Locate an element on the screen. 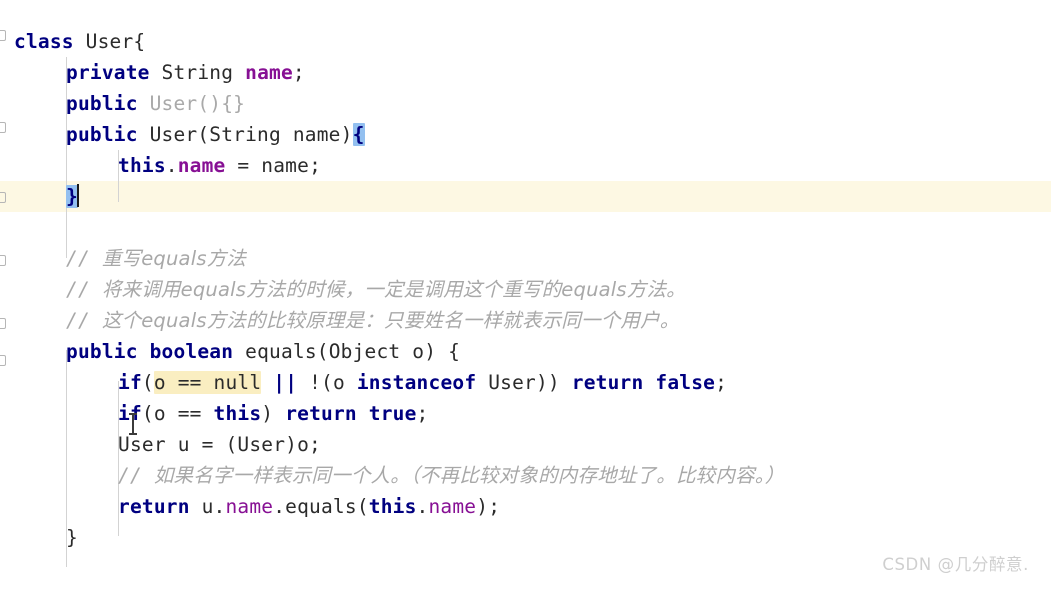 This screenshot has width=1051, height=589. line-return-equals: return u.name.equals(this.name); is located at coordinates (525, 506).